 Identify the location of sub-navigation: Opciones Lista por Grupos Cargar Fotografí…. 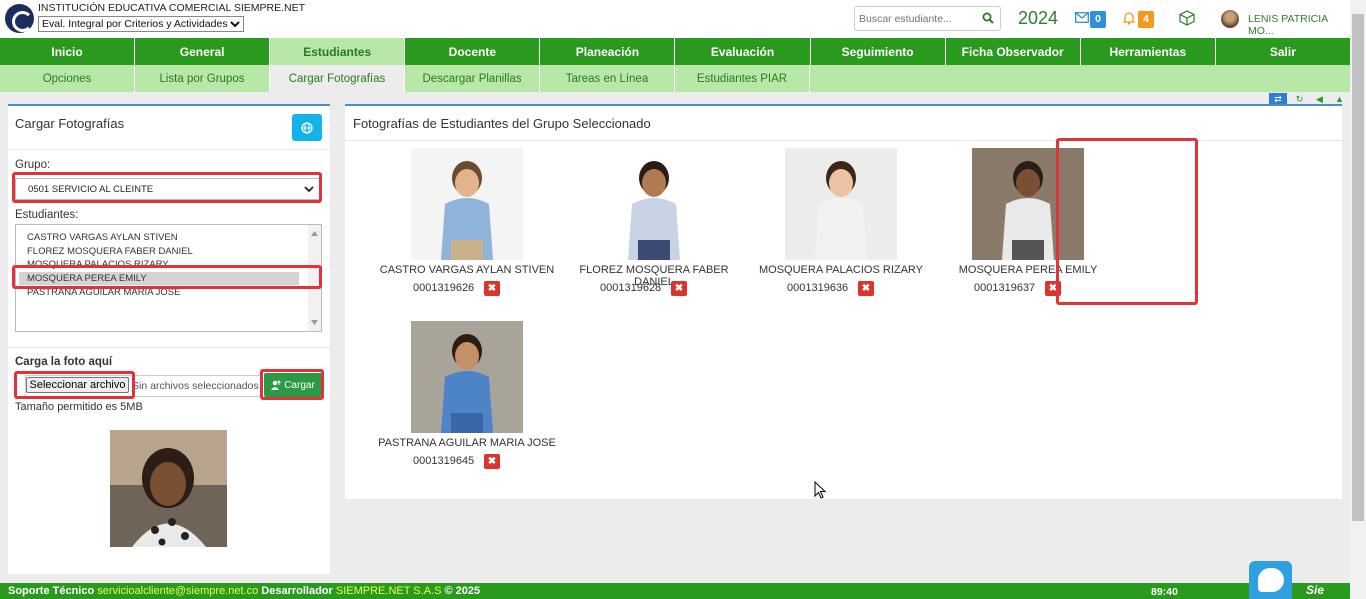
(675, 78).